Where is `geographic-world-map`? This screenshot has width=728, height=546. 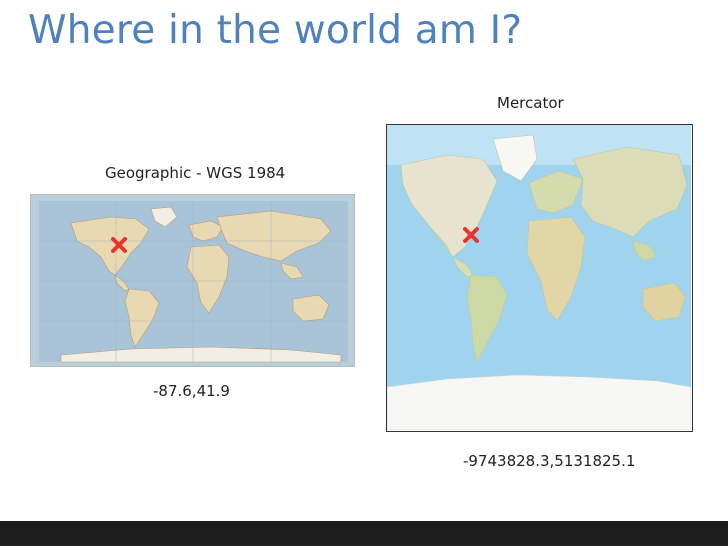 geographic-world-map is located at coordinates (192, 280).